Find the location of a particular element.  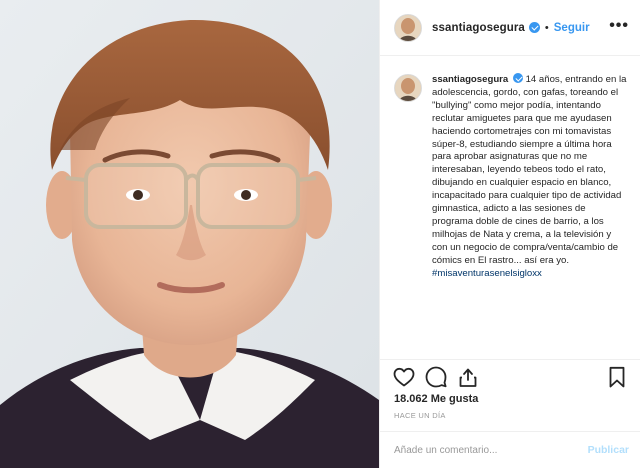

post-header: ssantiagosegura • Seguir ••• is located at coordinates (510, 28).